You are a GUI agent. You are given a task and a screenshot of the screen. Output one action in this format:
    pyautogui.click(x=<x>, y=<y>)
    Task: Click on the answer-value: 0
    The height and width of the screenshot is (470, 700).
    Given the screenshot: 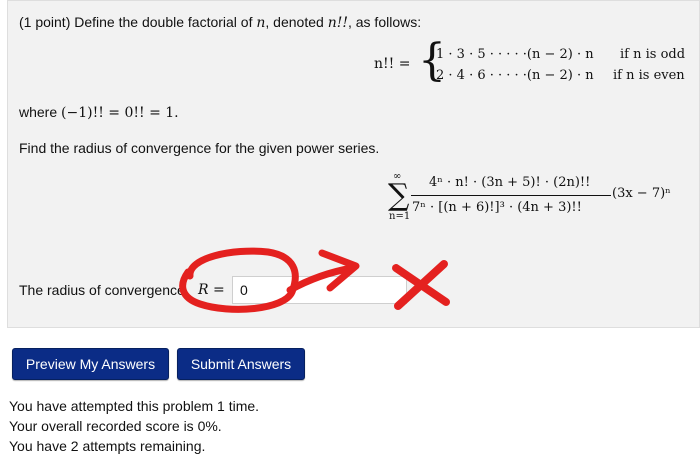 What is the action you would take?
    pyautogui.click(x=244, y=290)
    